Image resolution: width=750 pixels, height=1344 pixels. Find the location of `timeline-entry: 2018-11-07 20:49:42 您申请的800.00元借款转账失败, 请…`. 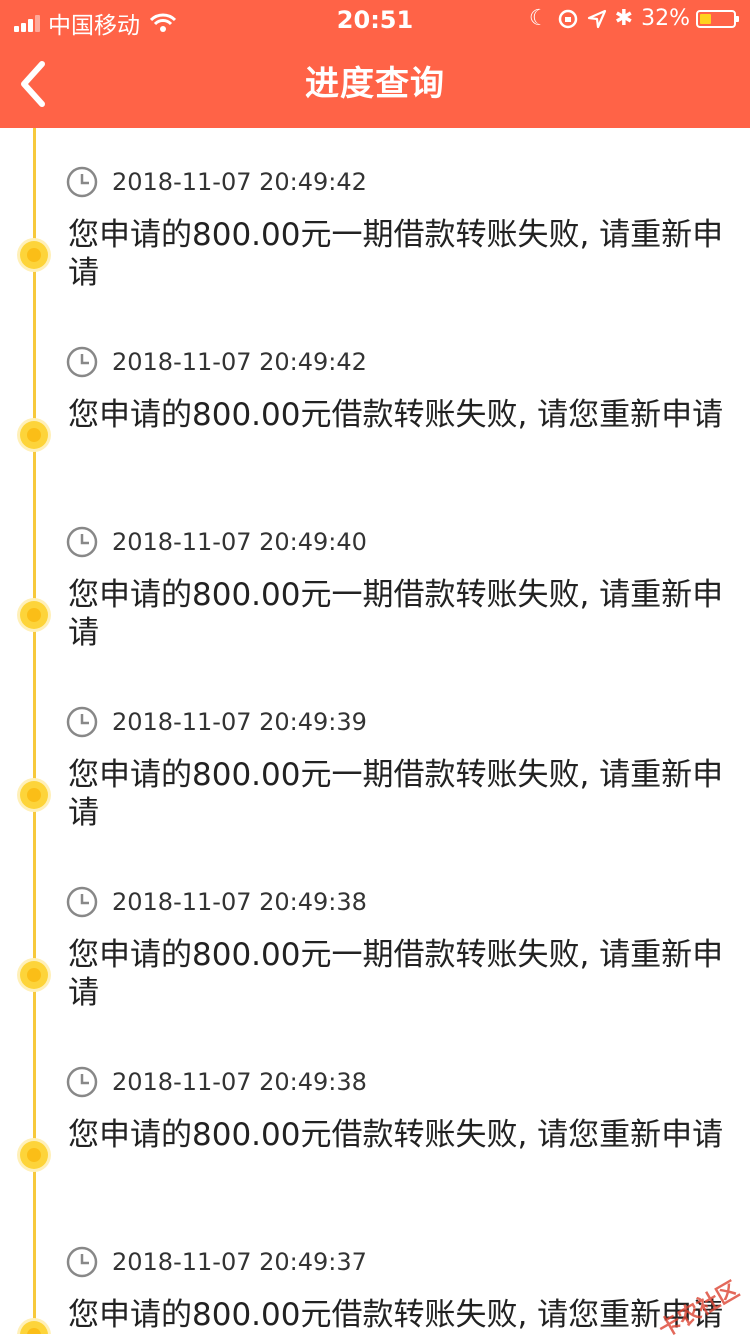

timeline-entry: 2018-11-07 20:49:42 您申请的800.00元借款转账失败, 请… is located at coordinates (375, 398).